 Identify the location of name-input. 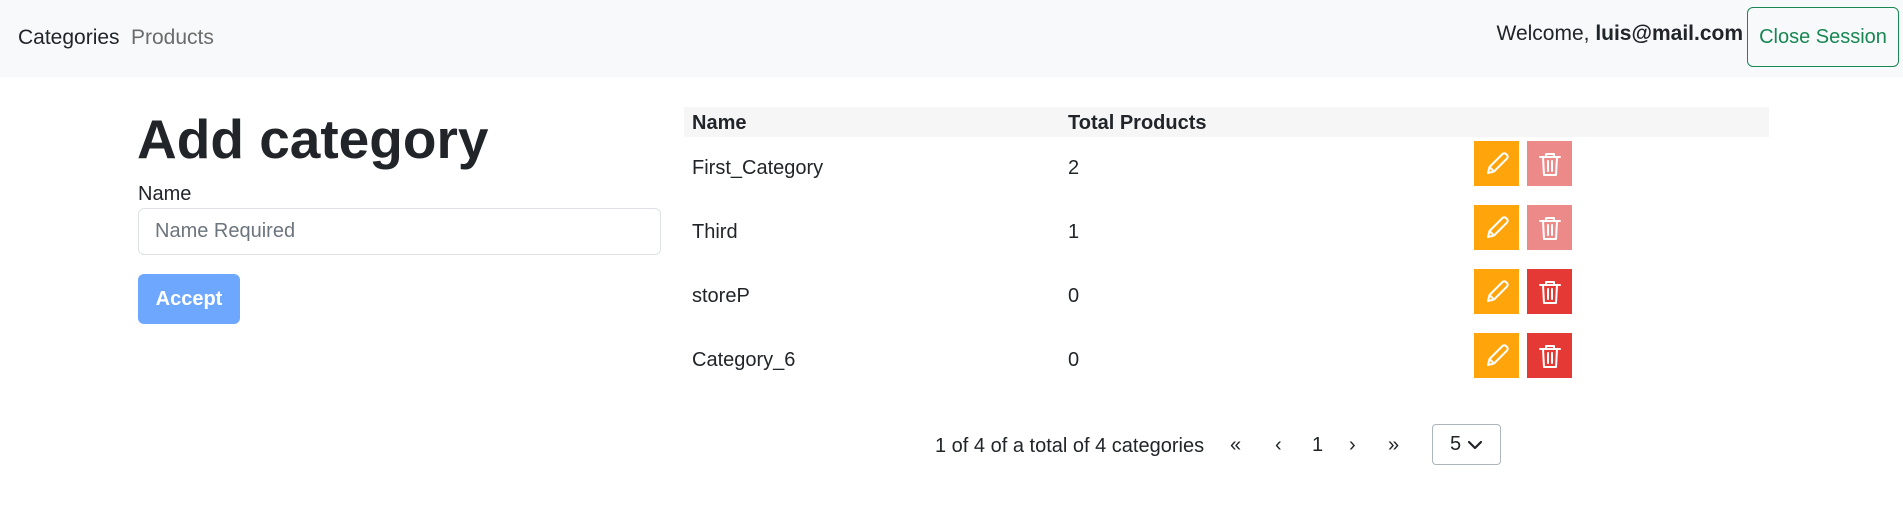
(399, 231).